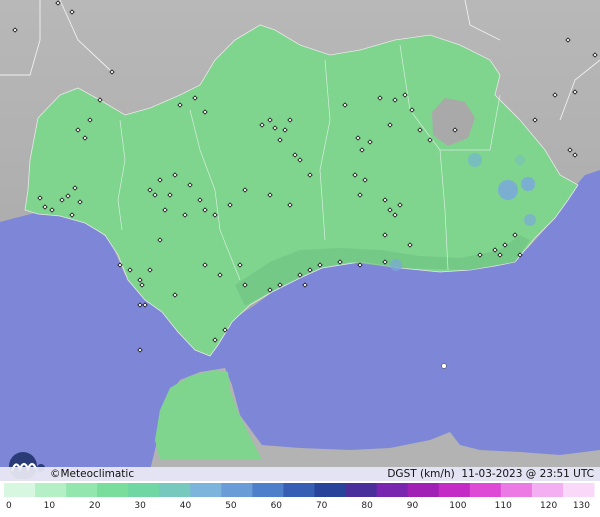  What do you see at coordinates (402, 474) in the screenshot?
I see `variable-label: DGST` at bounding box center [402, 474].